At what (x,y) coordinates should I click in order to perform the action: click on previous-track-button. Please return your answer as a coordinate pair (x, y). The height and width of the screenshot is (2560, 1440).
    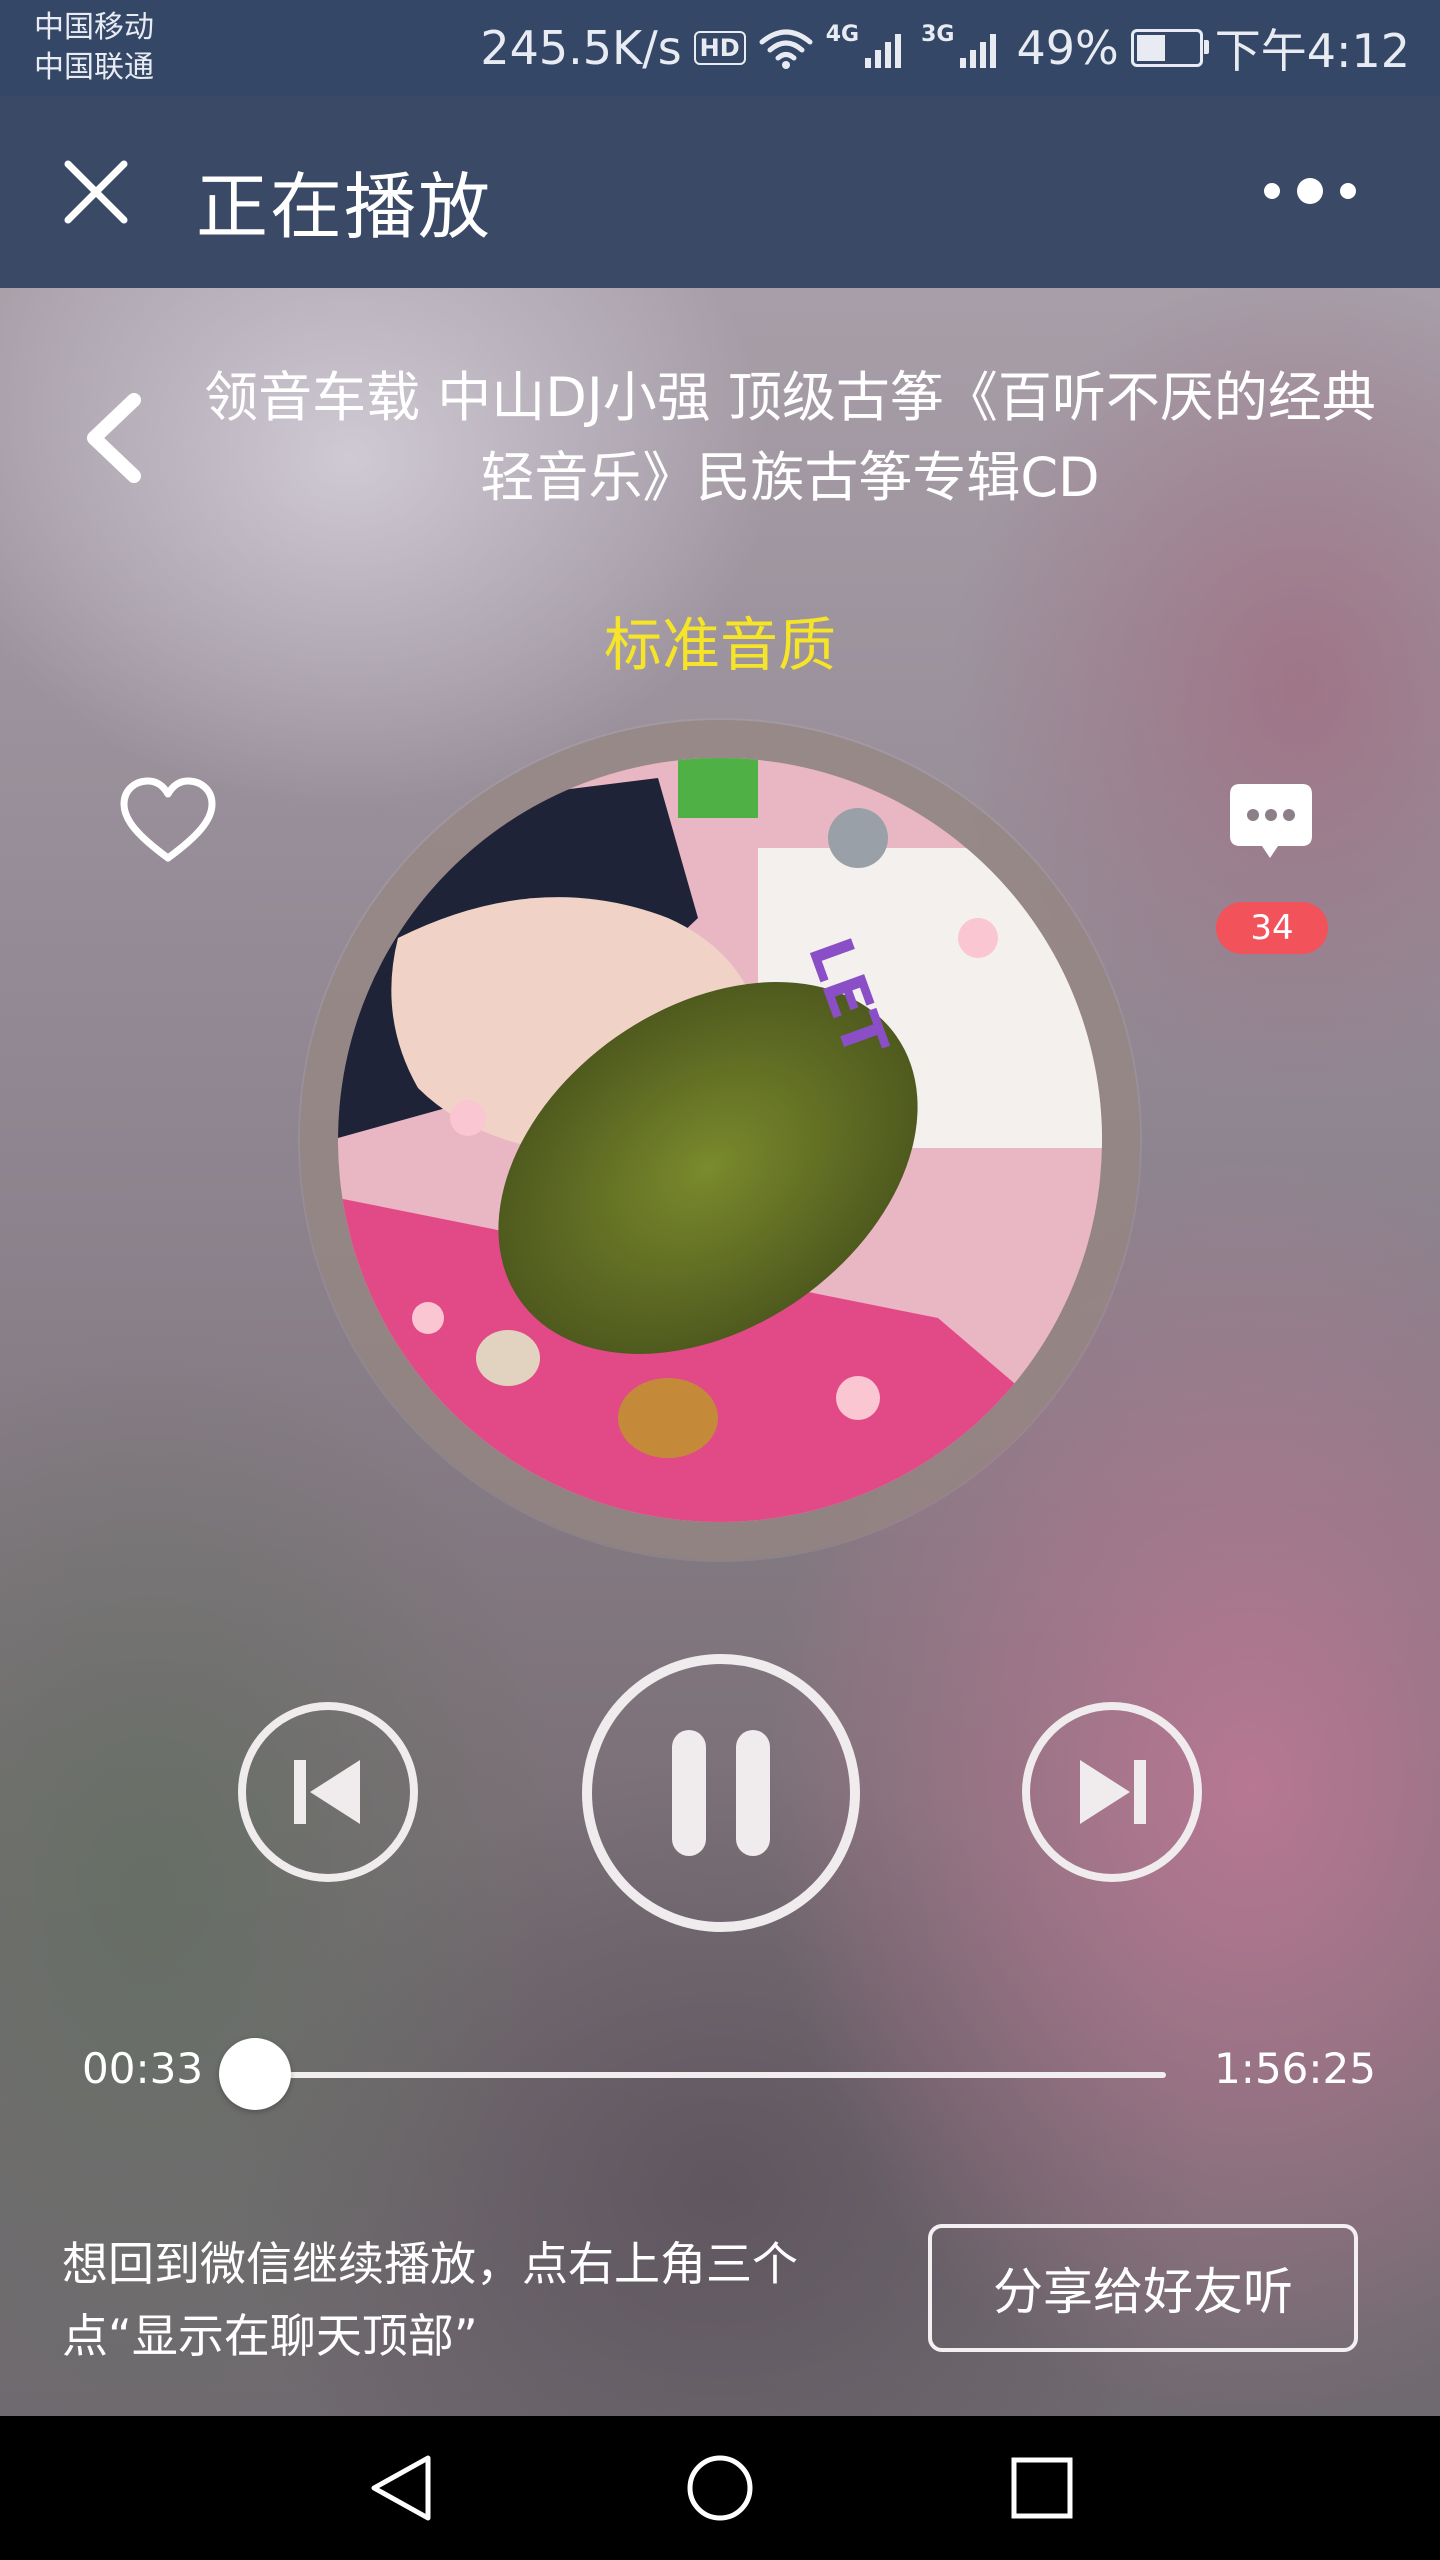
    Looking at the image, I should click on (328, 1792).